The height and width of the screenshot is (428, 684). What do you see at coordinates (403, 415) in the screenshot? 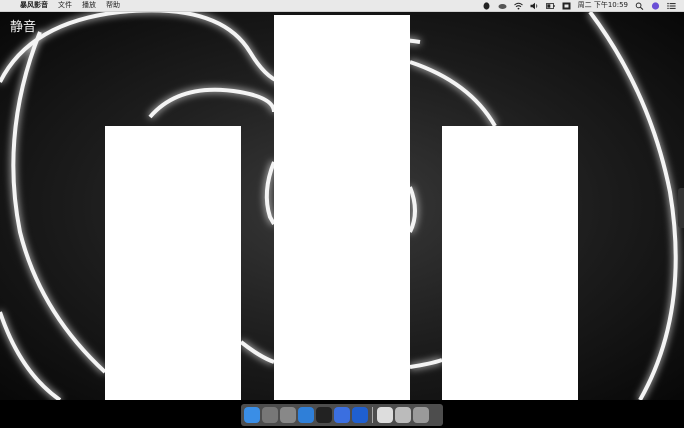
I see `preview-icon` at bounding box center [403, 415].